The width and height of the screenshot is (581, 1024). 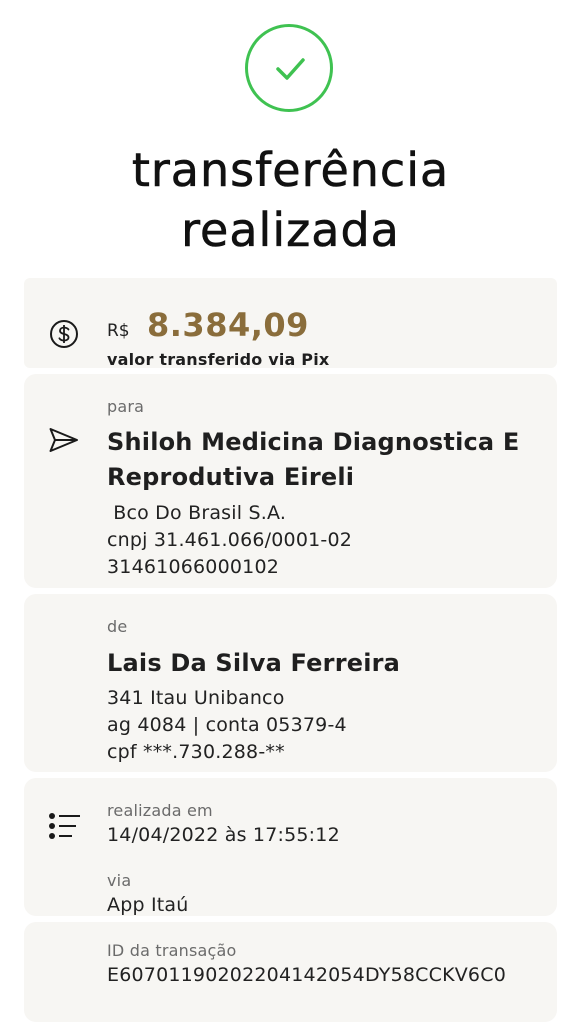 I want to click on check-circle-icon, so click(x=289, y=68).